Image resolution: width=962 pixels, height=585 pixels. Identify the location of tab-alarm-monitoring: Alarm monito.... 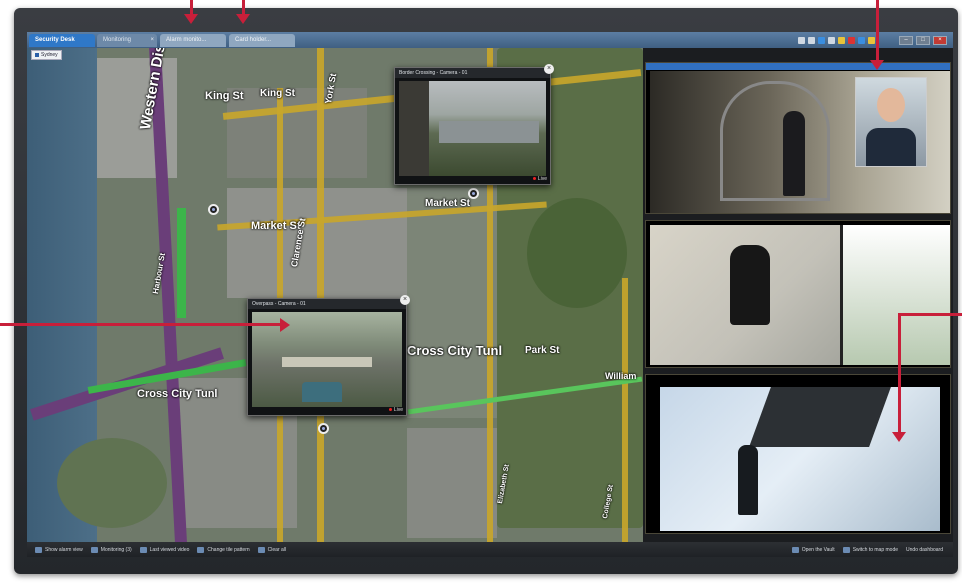
(193, 40).